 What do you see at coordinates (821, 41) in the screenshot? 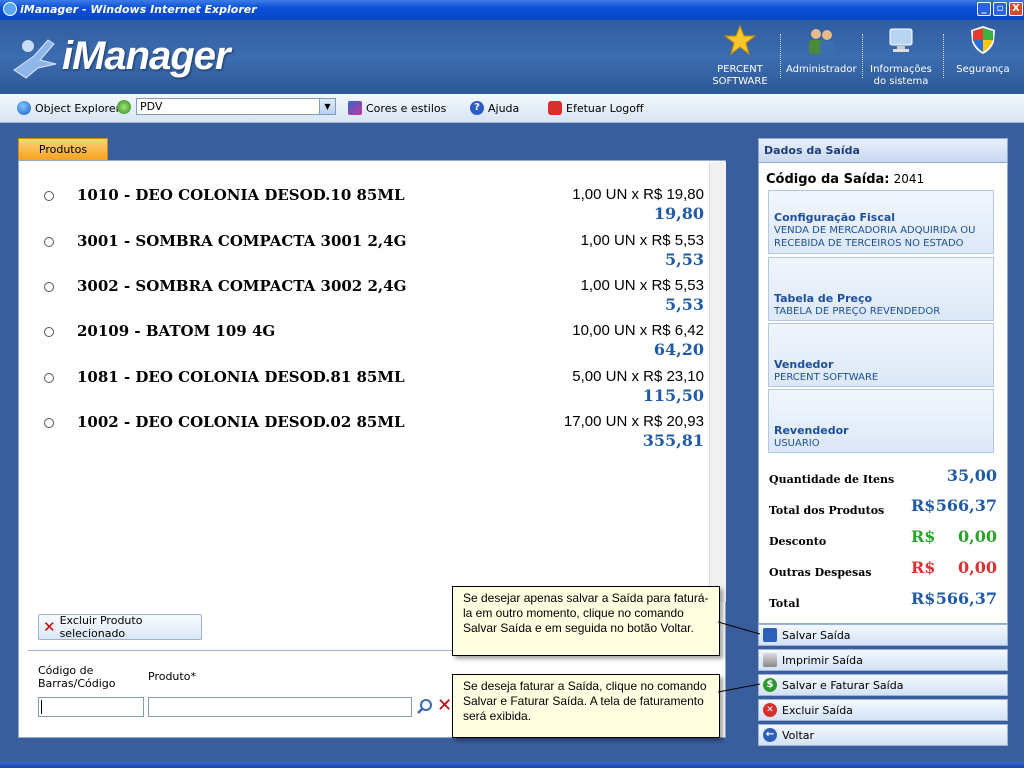
I see `users-icon` at bounding box center [821, 41].